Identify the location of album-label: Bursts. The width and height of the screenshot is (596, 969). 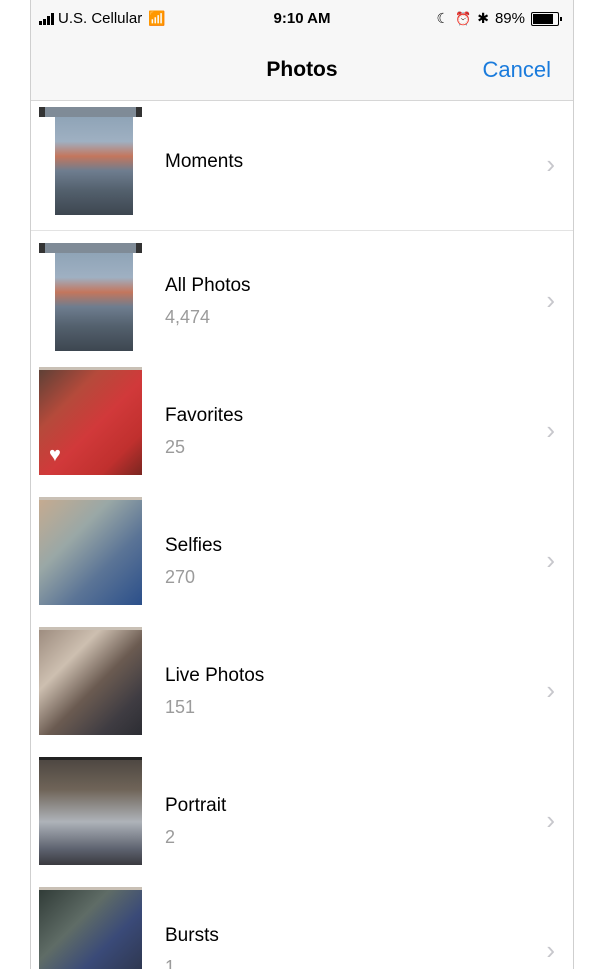
(192, 935).